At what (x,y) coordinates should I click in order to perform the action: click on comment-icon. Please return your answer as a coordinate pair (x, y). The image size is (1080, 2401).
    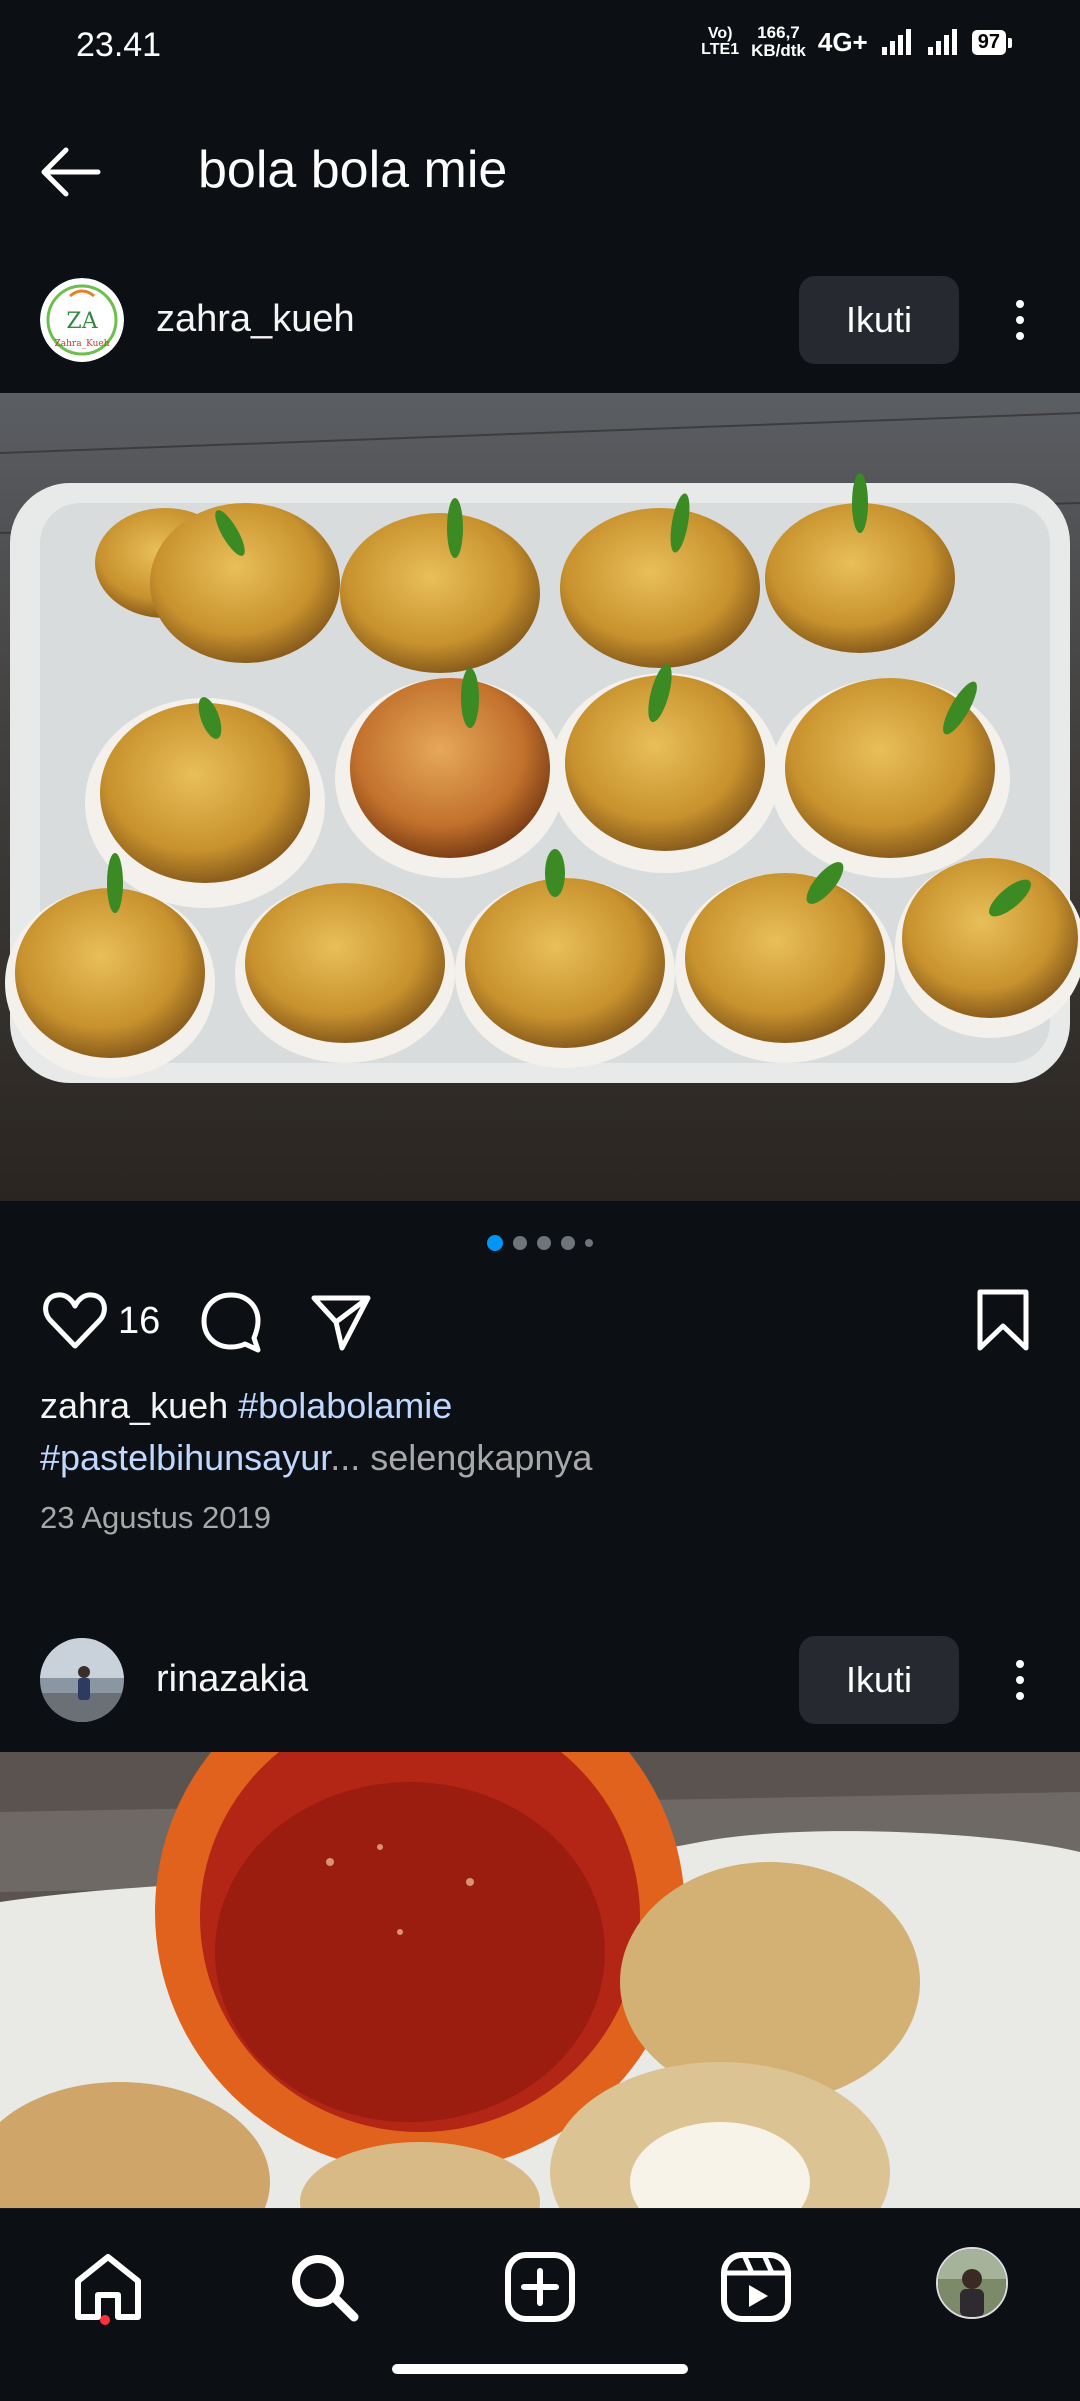
    Looking at the image, I should click on (231, 1321).